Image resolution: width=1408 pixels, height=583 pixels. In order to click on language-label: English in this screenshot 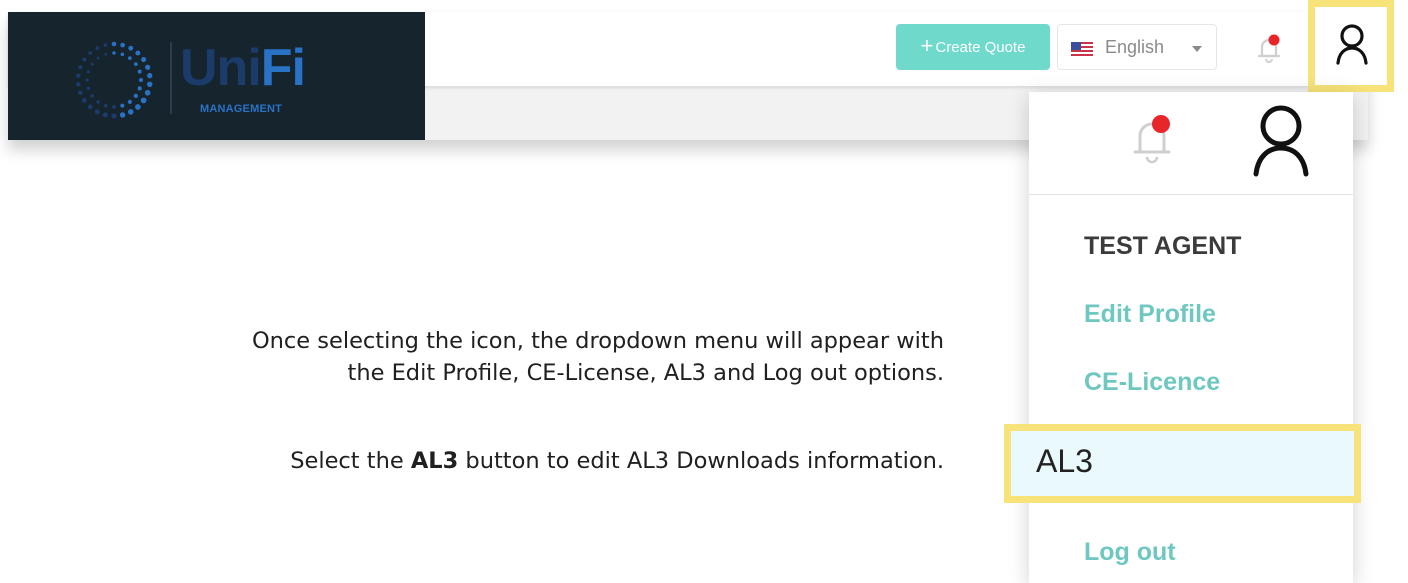, I will do `click(1135, 47)`.